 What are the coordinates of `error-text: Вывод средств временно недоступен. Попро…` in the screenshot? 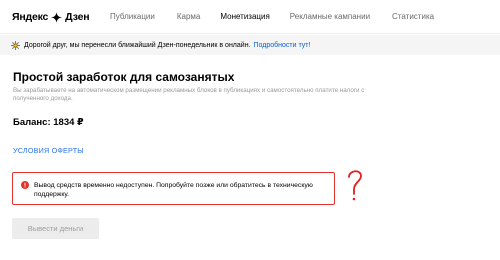 It's located at (173, 190).